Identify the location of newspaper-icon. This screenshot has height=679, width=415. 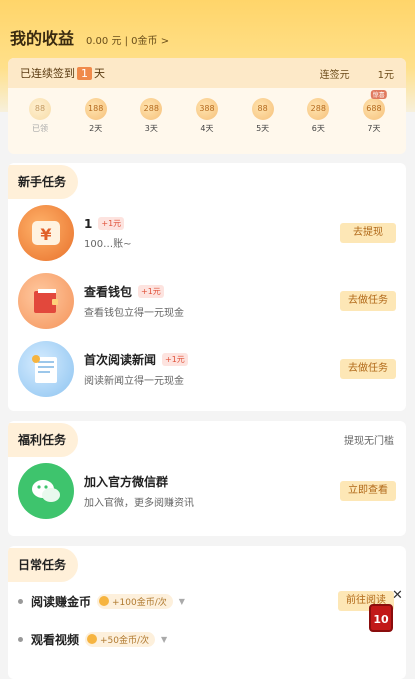
(46, 369).